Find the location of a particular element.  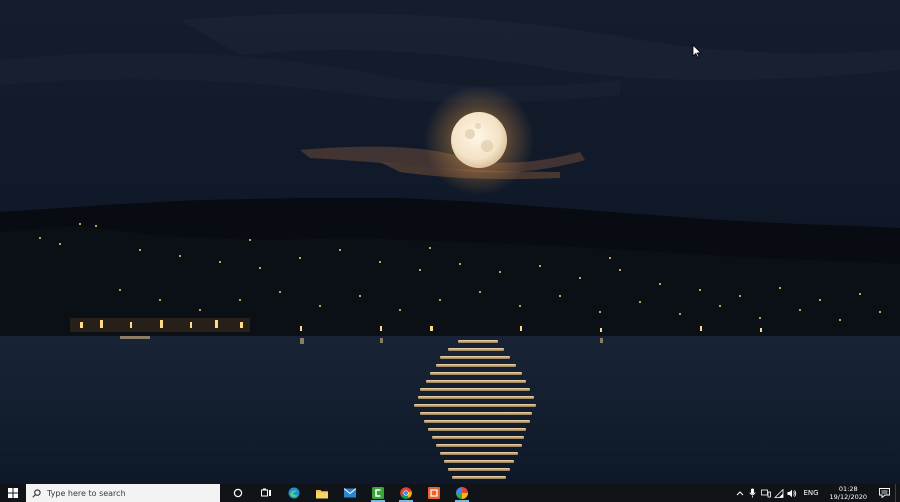

colorful-app-button is located at coordinates (462, 493).